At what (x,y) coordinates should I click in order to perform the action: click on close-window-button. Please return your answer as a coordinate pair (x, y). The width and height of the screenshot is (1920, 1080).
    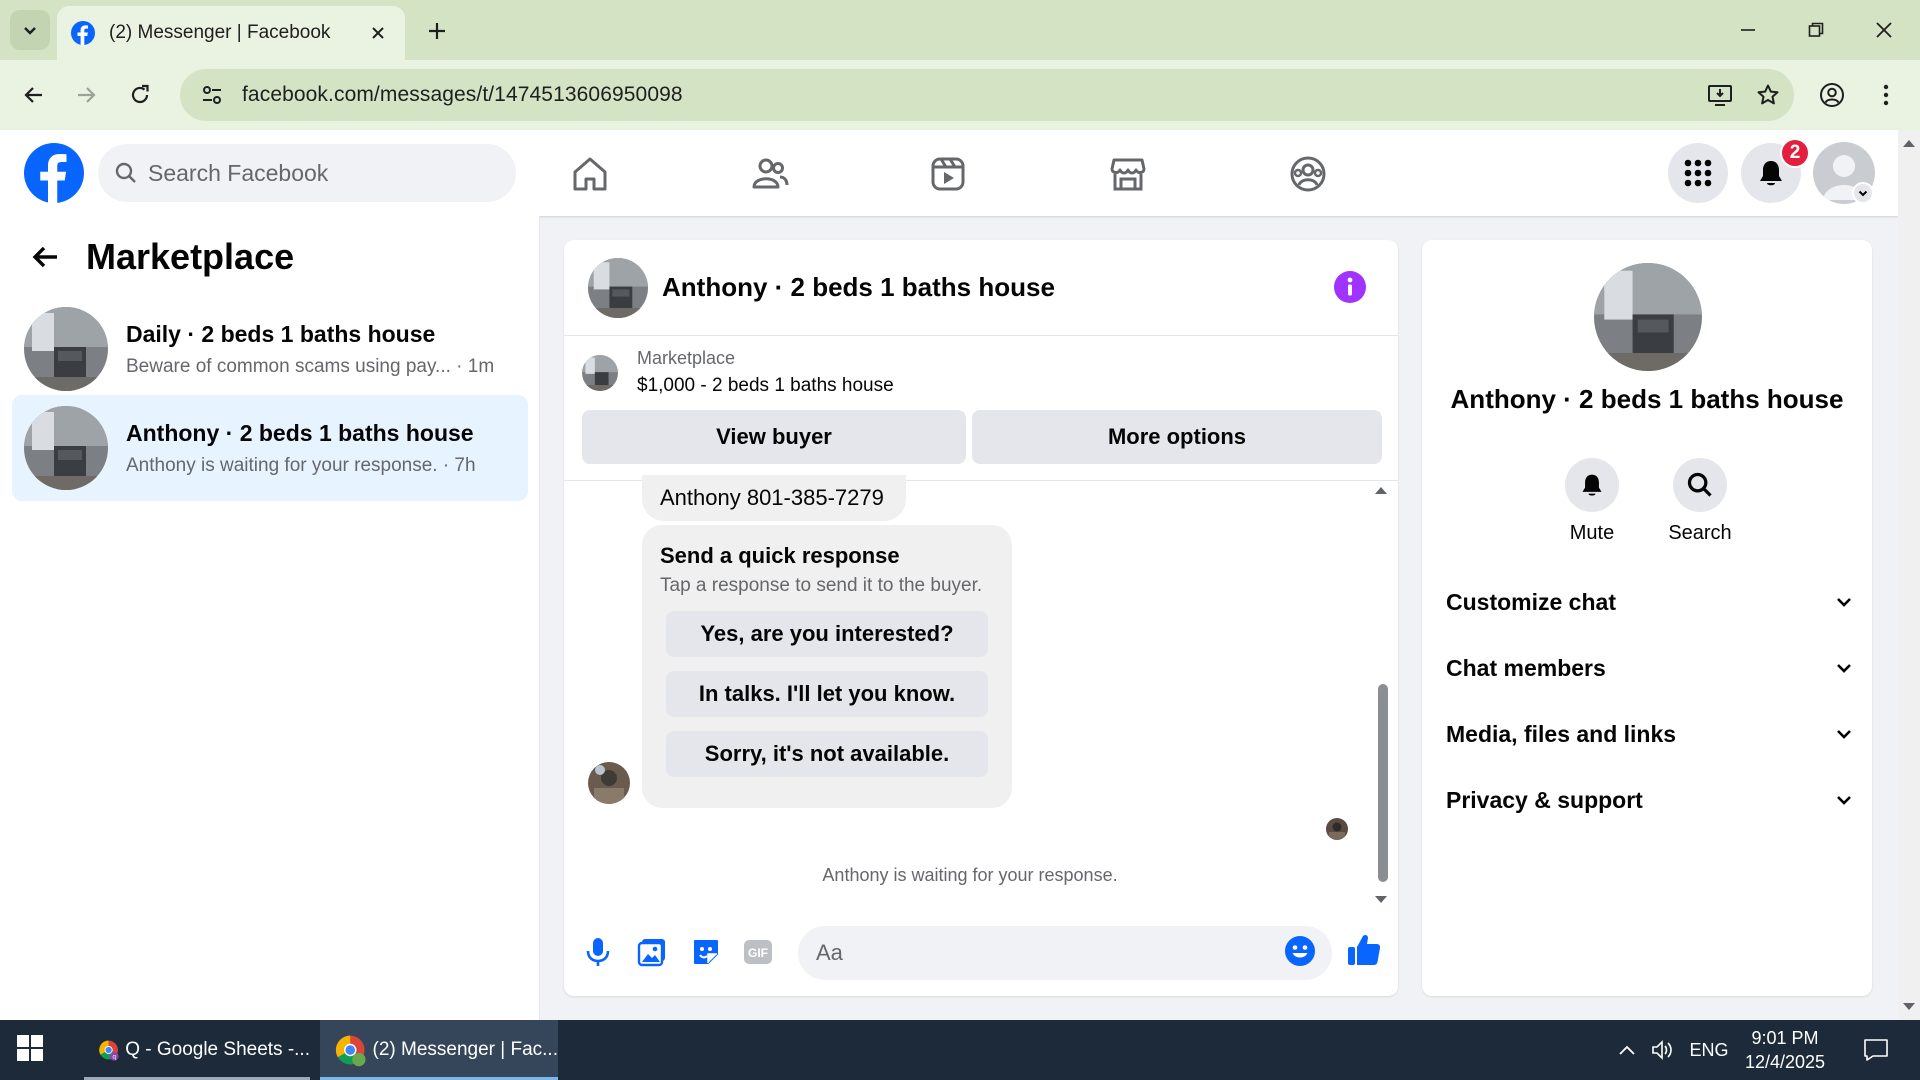
    Looking at the image, I should click on (1884, 30).